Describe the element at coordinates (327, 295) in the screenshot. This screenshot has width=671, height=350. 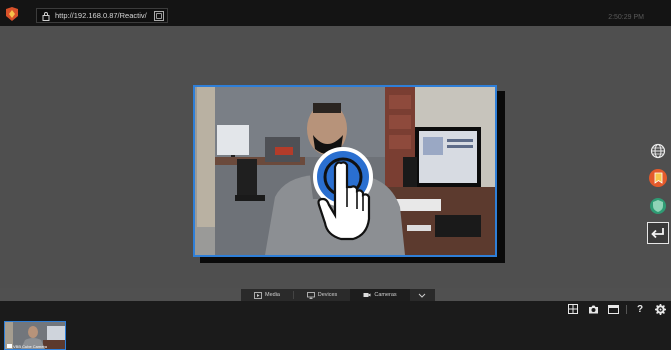
I see `tab-label: Devices` at that location.